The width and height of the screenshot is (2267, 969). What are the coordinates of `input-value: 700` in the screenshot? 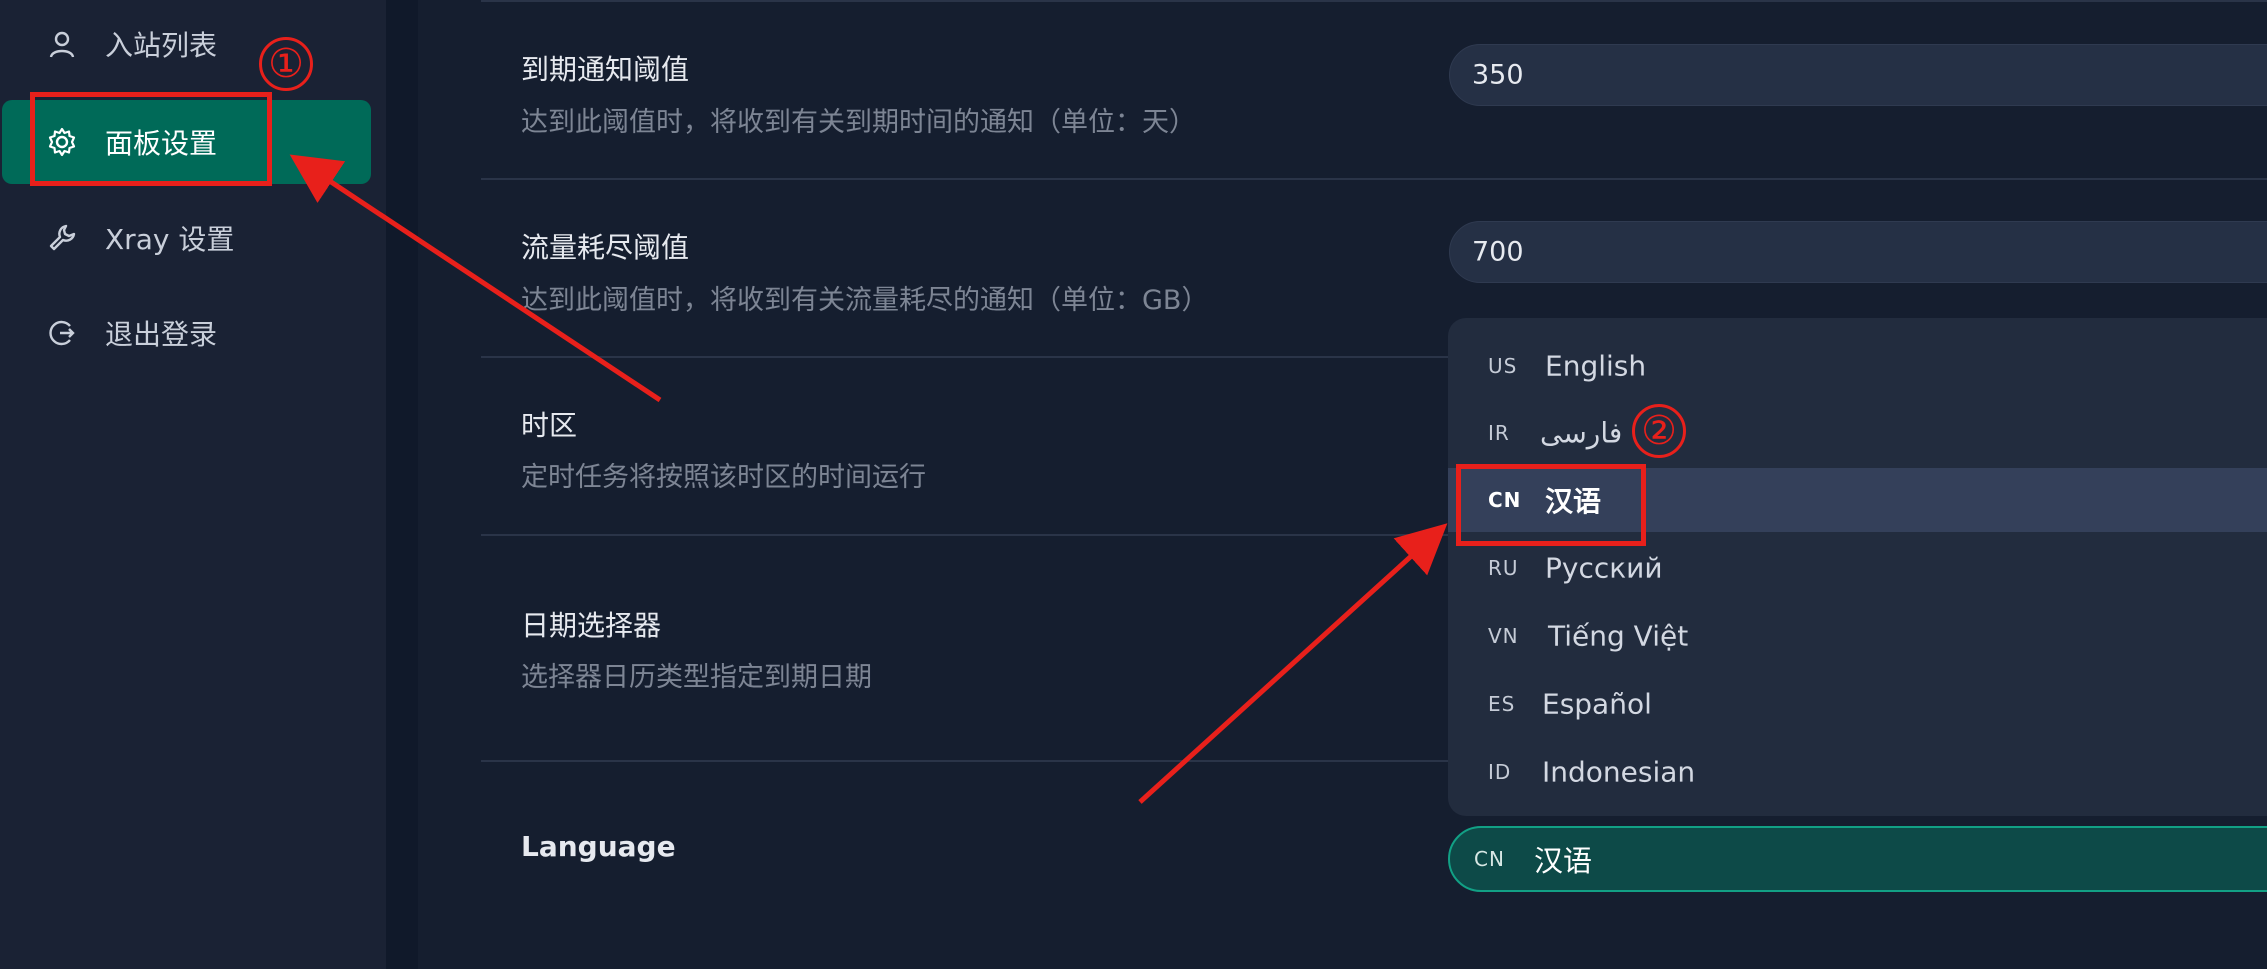 It's located at (1498, 252).